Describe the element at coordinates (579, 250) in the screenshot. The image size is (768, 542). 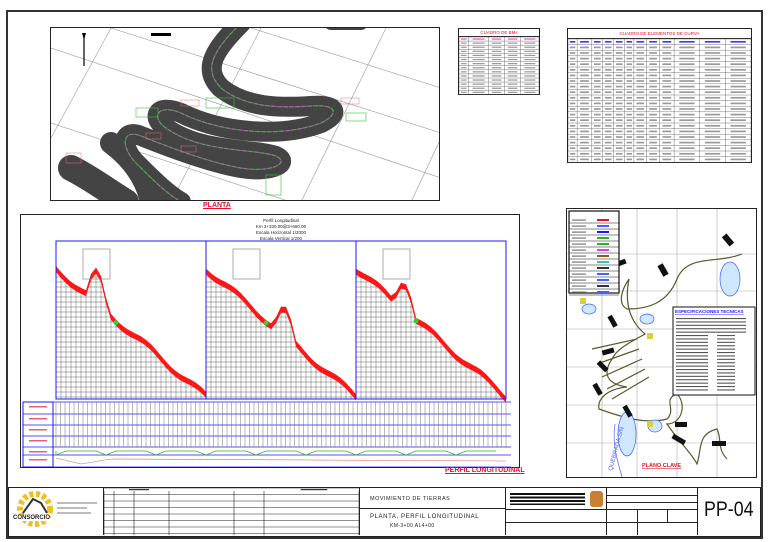
I see `legend-text-mark` at that location.